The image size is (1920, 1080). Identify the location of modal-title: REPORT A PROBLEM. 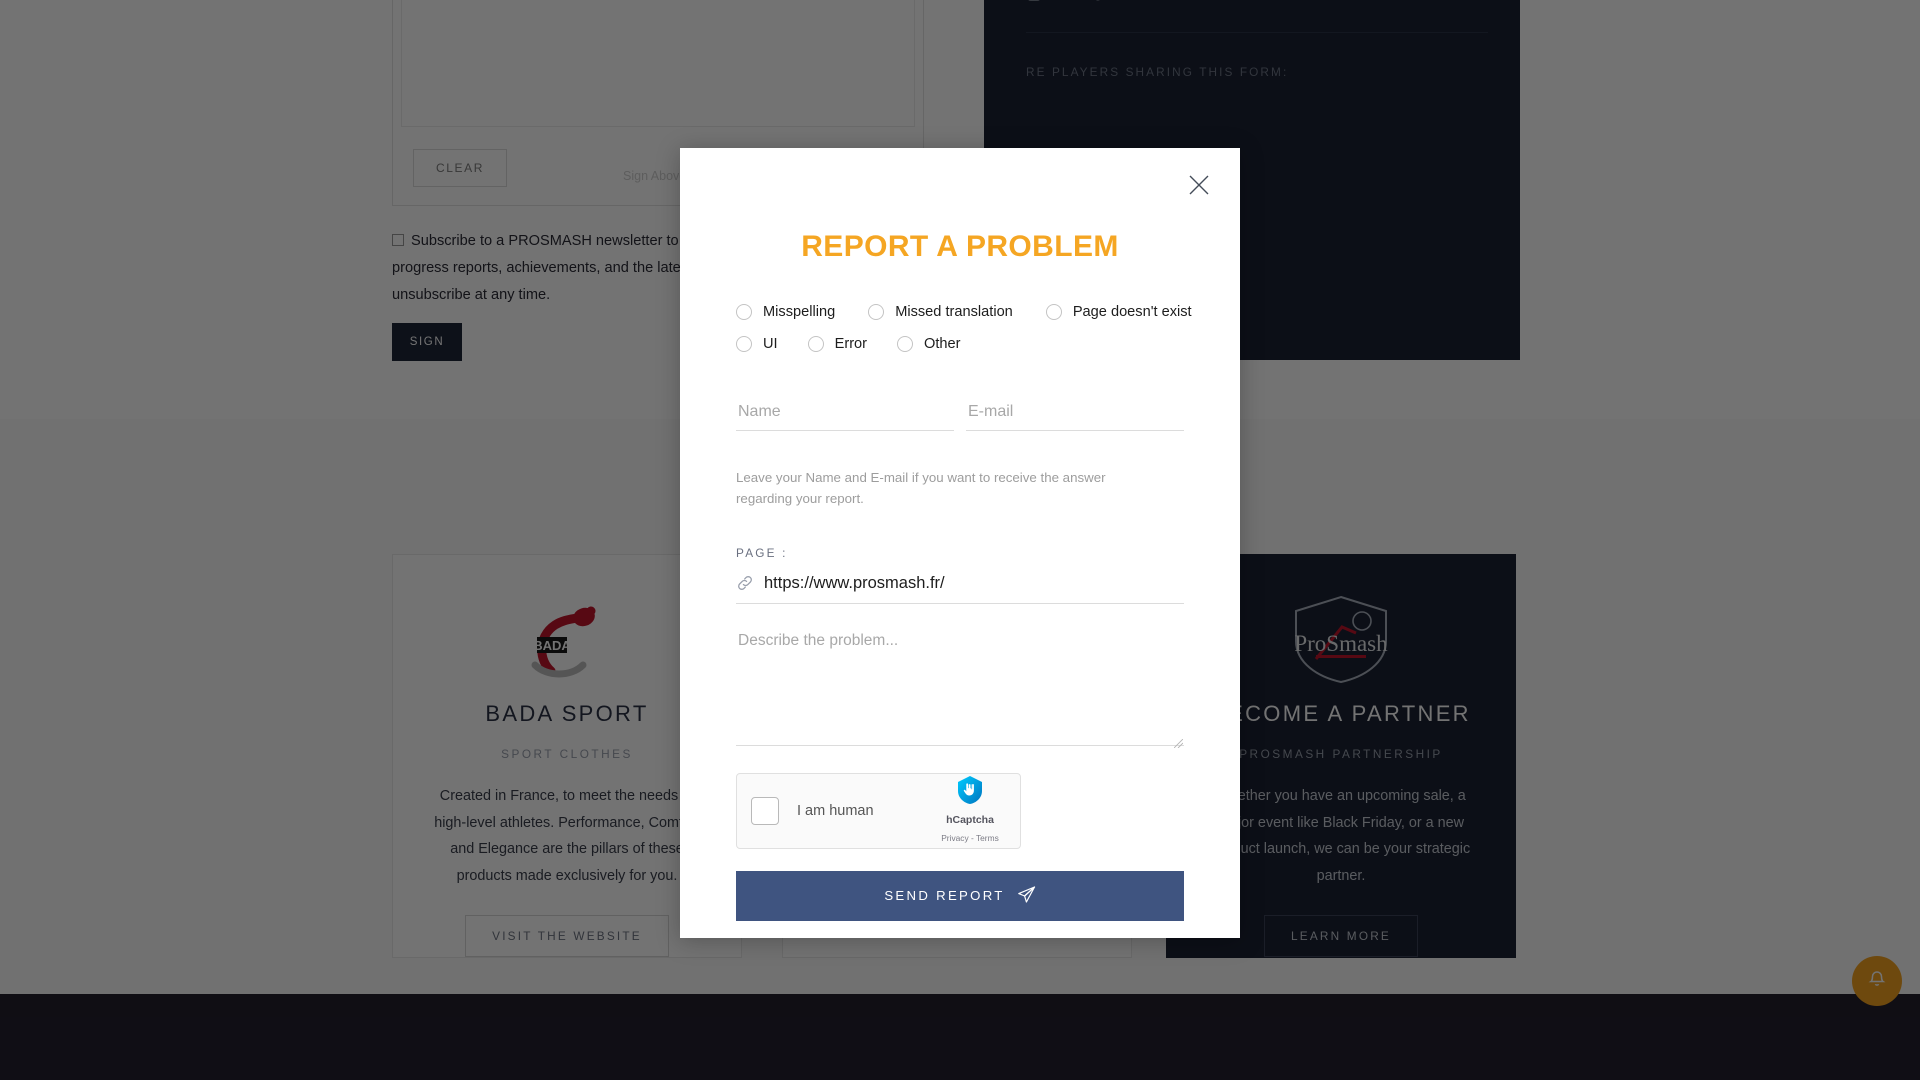
(960, 246).